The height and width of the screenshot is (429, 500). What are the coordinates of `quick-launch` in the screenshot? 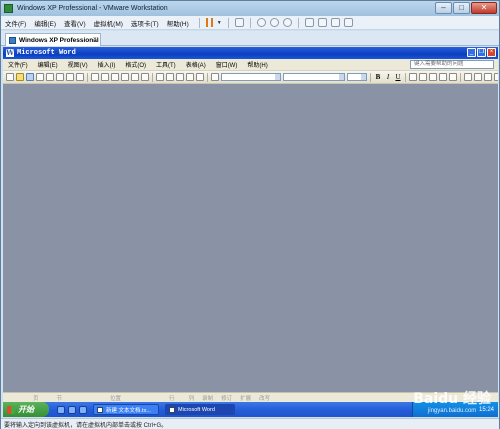 It's located at (72, 409).